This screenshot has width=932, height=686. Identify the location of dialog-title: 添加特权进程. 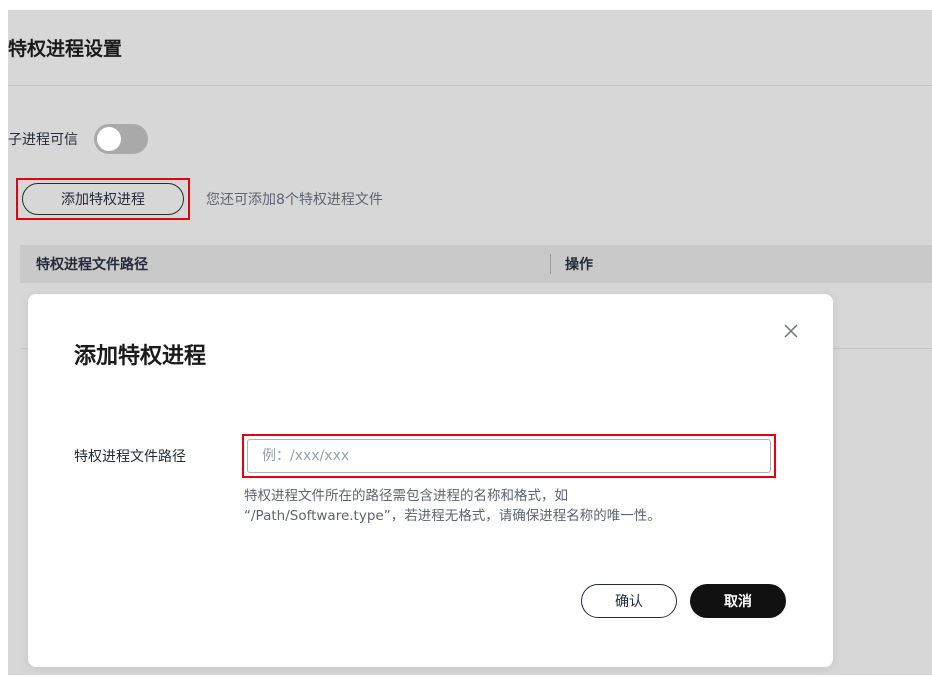
(140, 356).